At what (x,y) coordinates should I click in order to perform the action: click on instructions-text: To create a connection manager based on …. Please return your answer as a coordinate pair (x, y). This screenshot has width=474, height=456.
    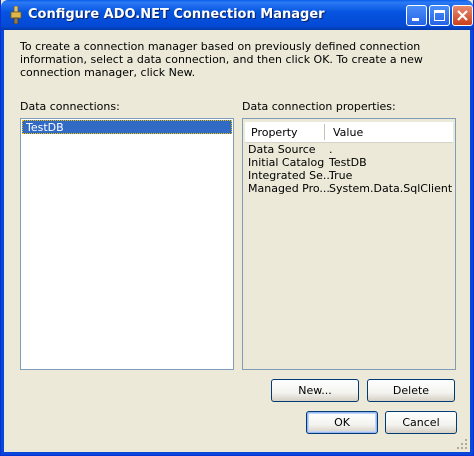
    Looking at the image, I should click on (221, 59).